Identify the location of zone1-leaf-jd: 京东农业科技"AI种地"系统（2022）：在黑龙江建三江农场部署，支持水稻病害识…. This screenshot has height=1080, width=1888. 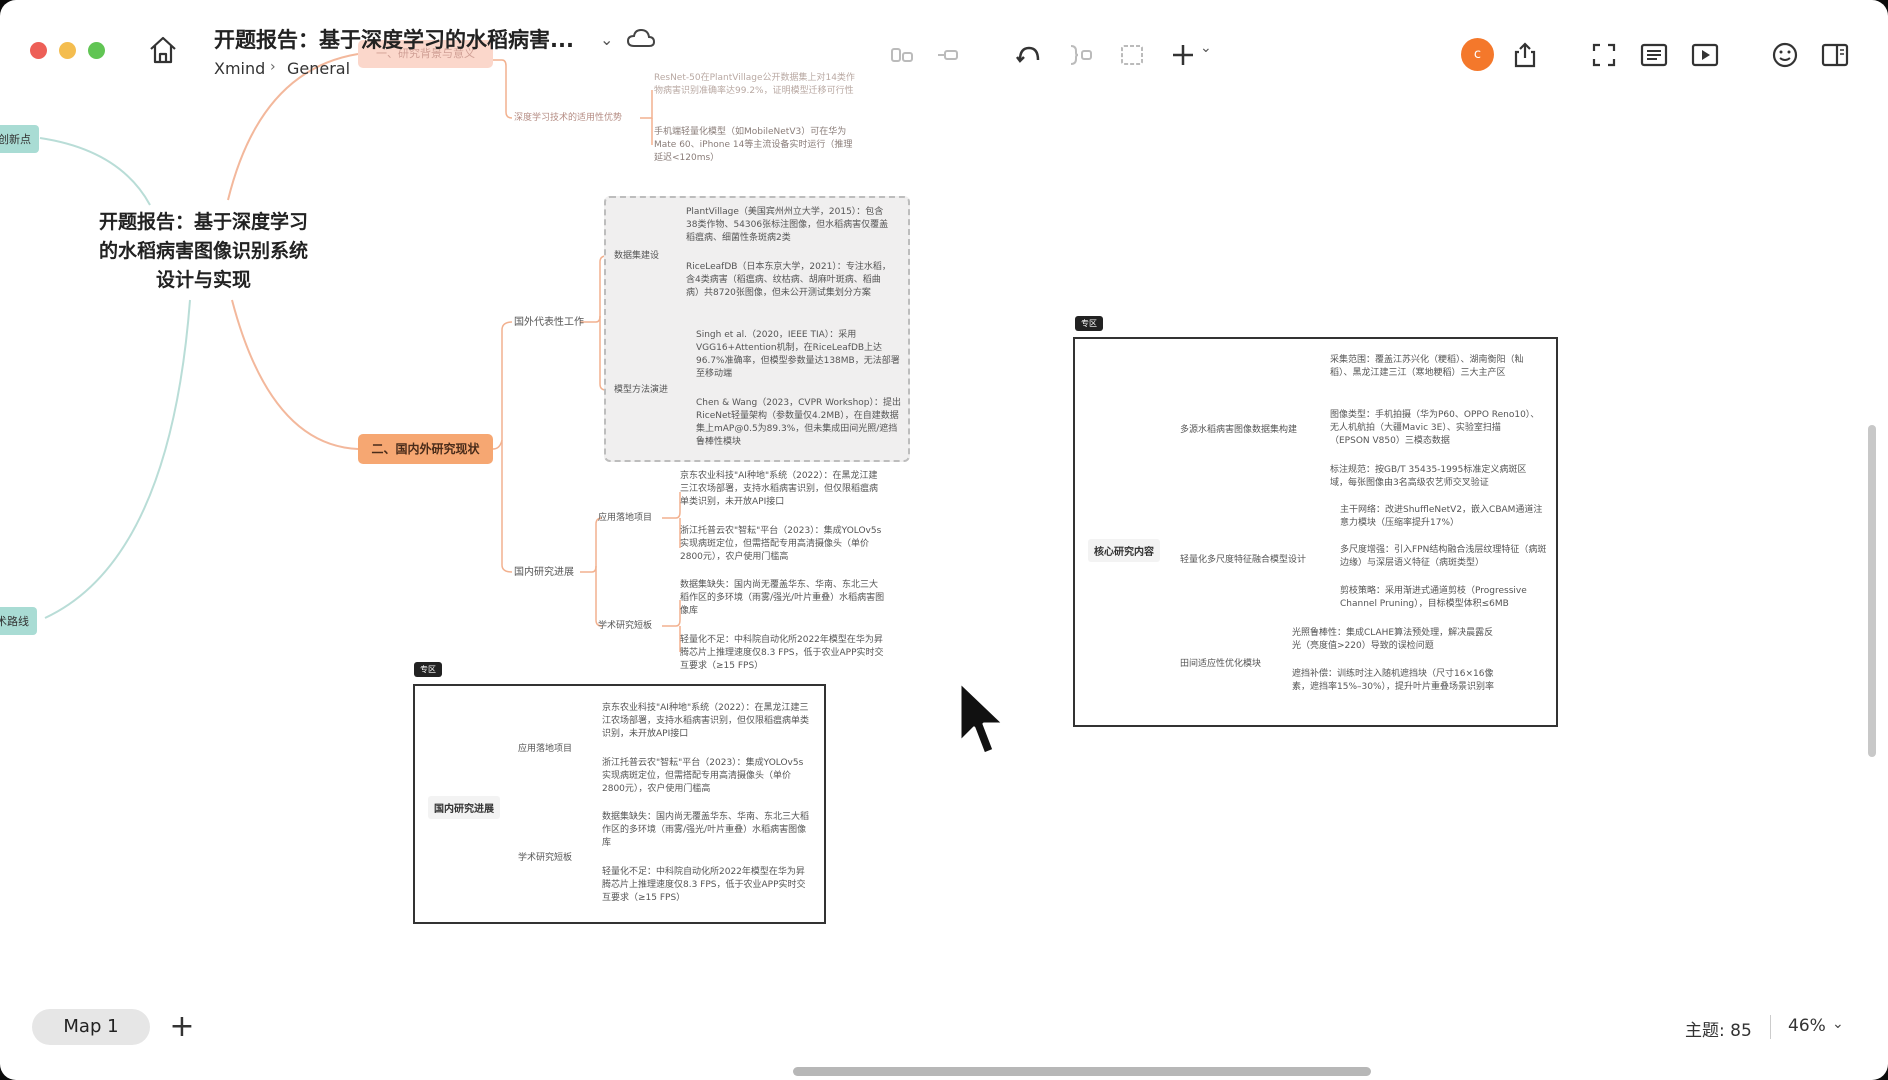
(707, 721).